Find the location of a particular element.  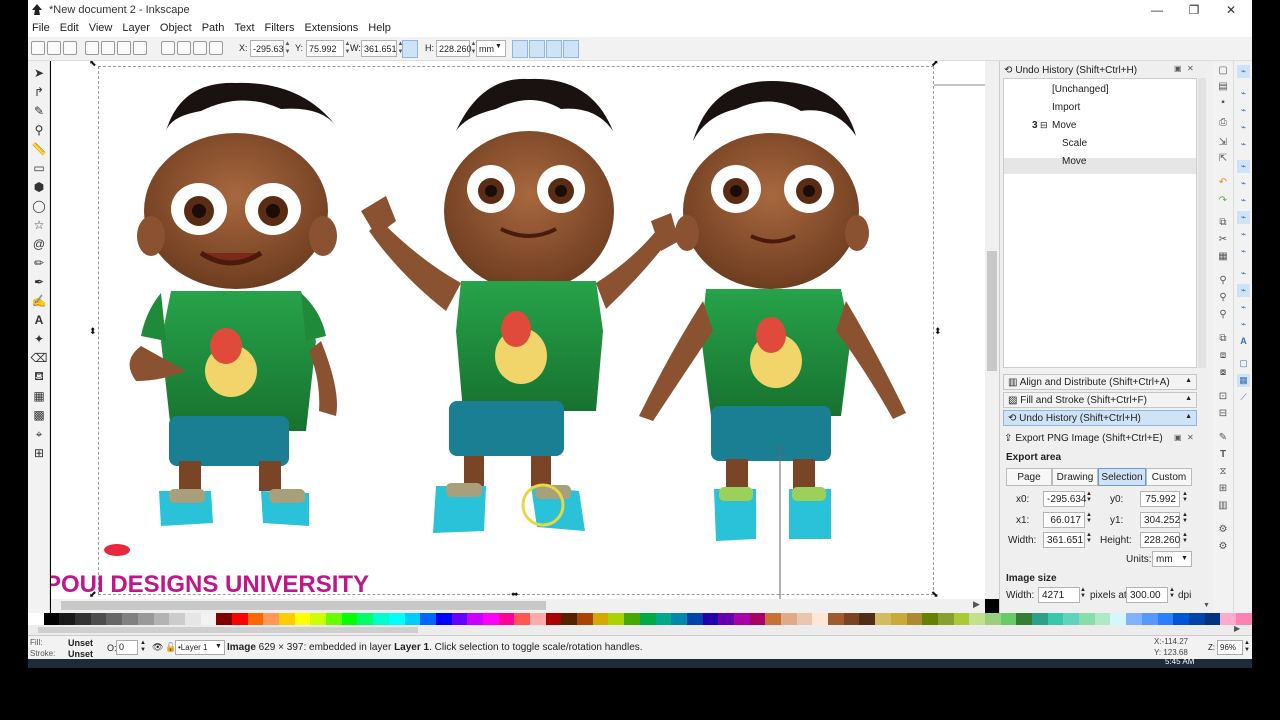

x1-field: 66.017 is located at coordinates (1064, 520).